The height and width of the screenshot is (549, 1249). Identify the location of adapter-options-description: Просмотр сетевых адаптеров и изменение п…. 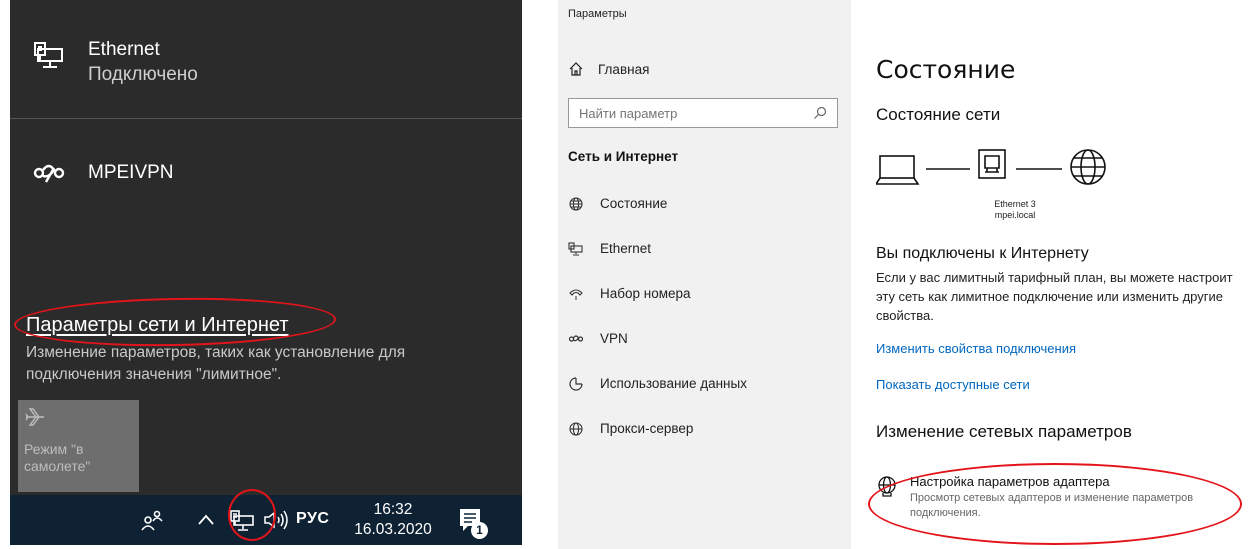
(1052, 505).